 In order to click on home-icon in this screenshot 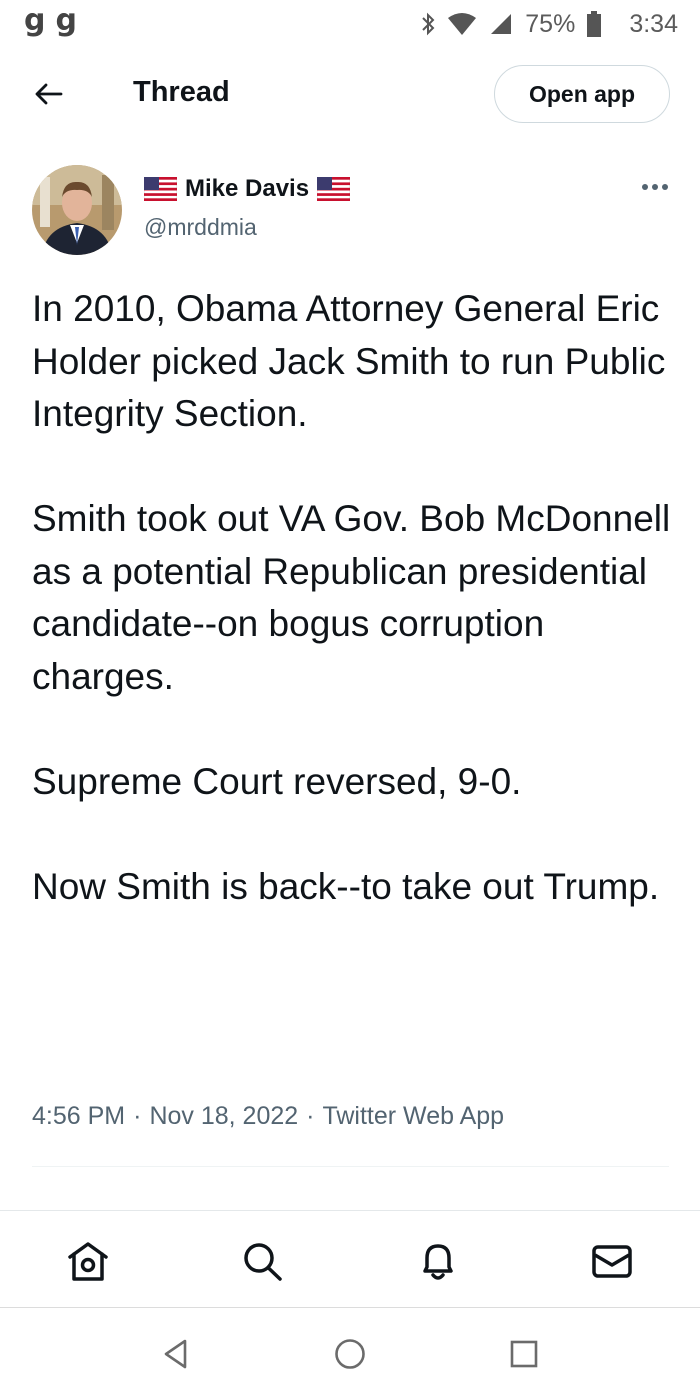, I will do `click(88, 1261)`.